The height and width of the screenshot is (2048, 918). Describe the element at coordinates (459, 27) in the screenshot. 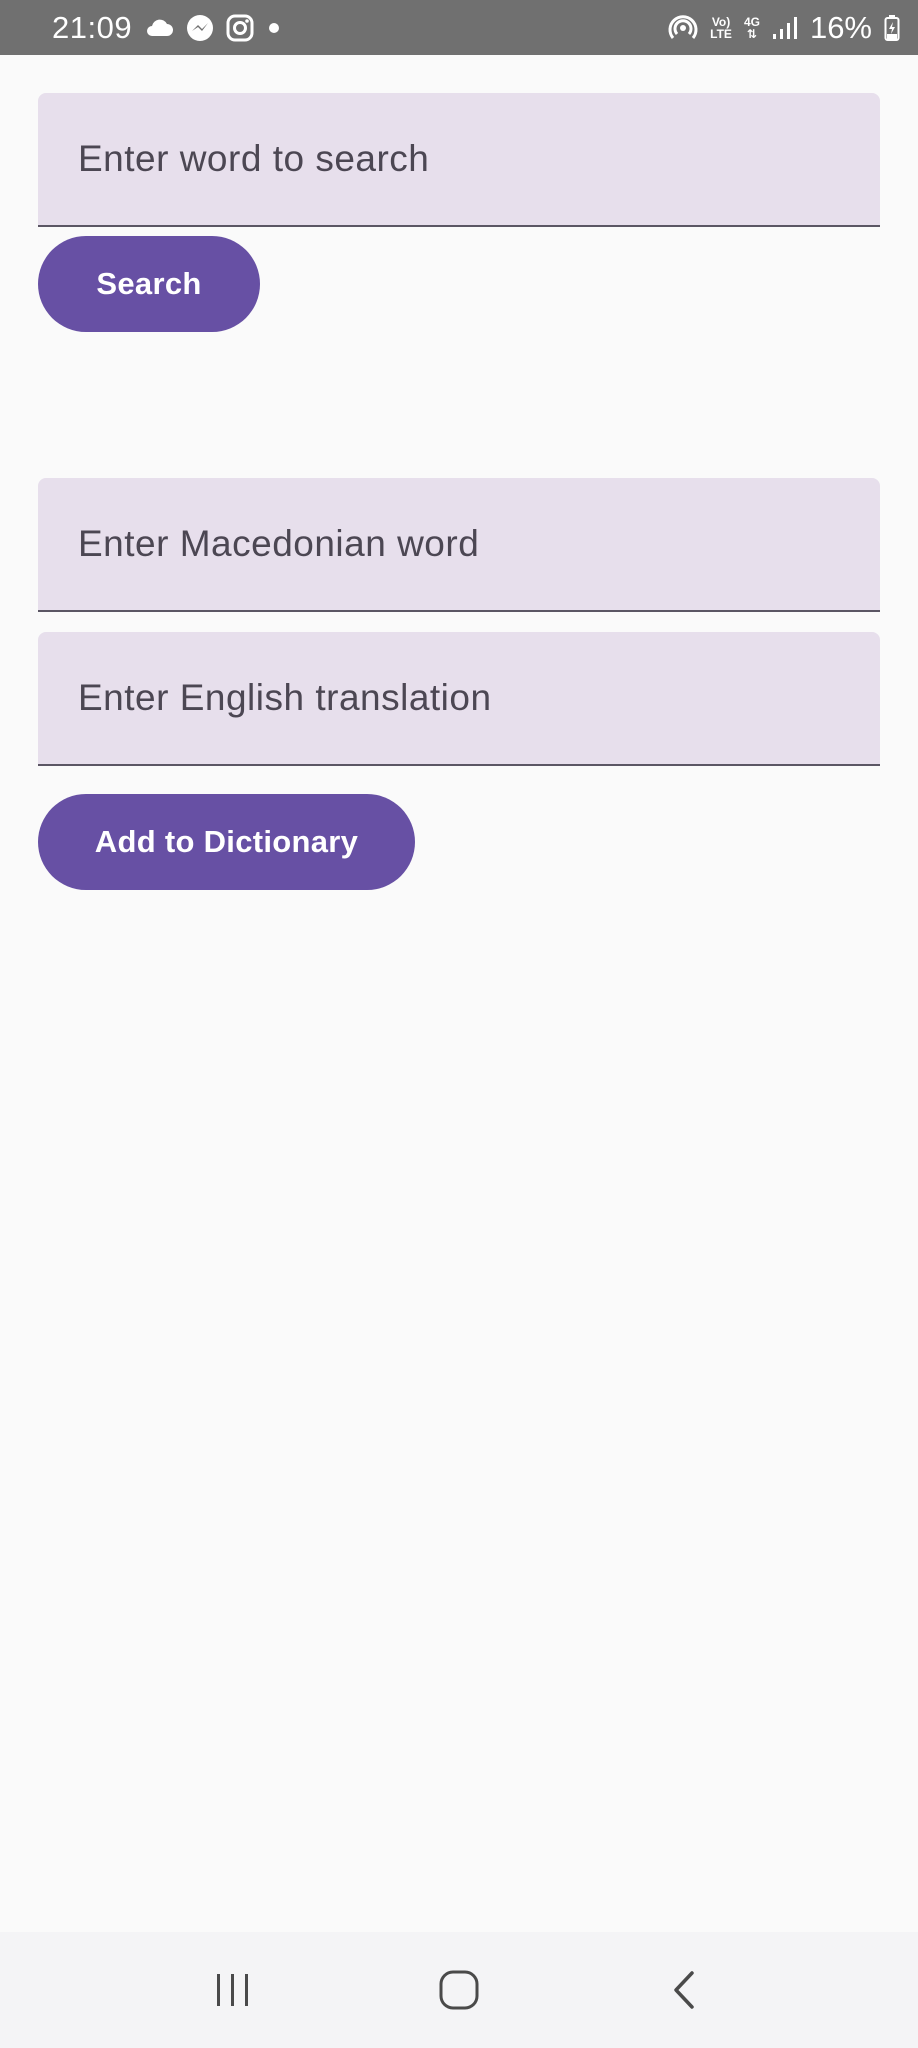

I see `status-bar: 21:09 Vo) LTE 4G ⇅ 16%` at that location.